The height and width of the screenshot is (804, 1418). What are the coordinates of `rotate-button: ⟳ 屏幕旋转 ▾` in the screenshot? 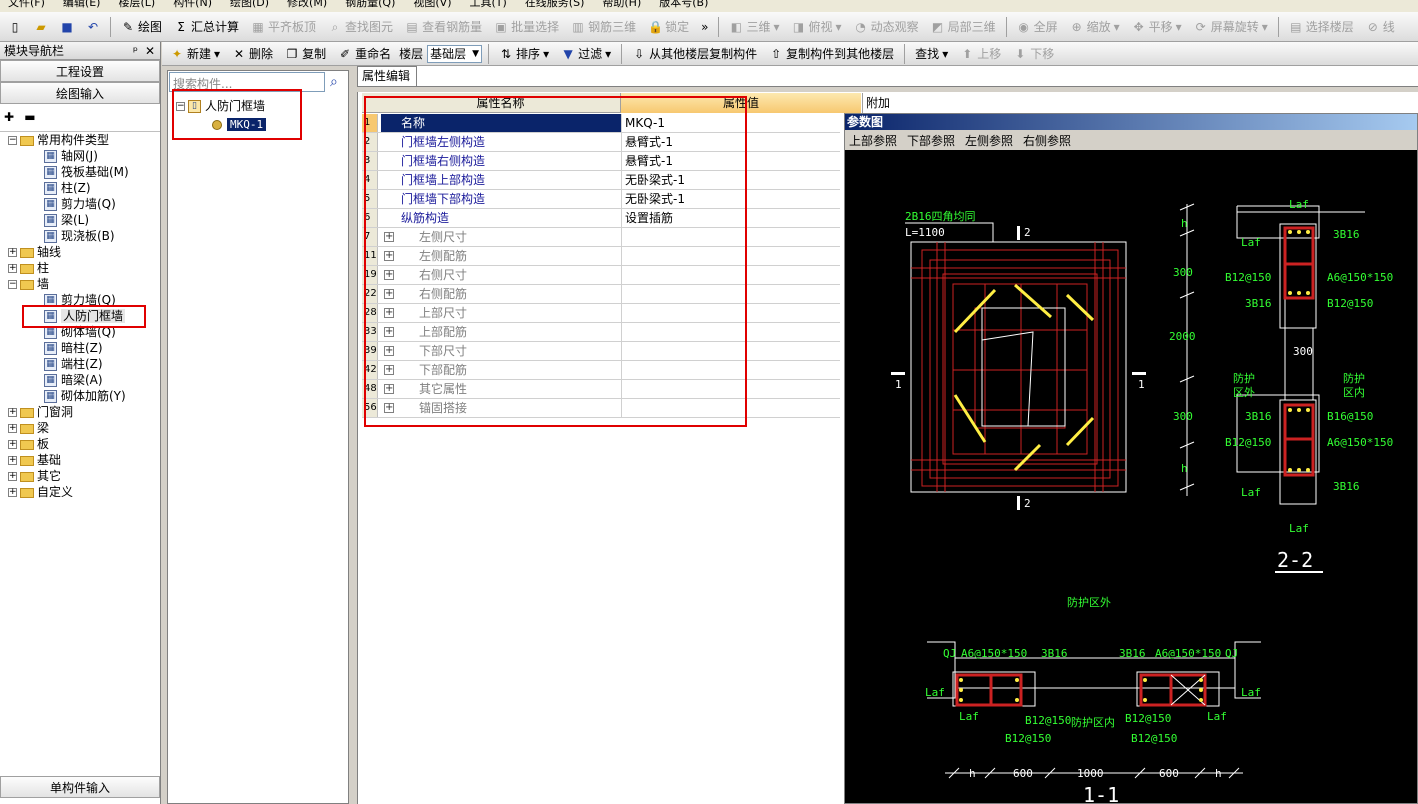 It's located at (1231, 27).